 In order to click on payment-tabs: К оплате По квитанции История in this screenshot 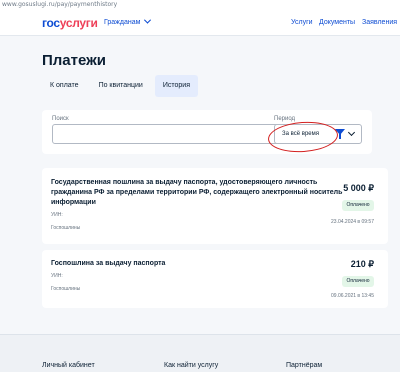, I will do `click(122, 86)`.